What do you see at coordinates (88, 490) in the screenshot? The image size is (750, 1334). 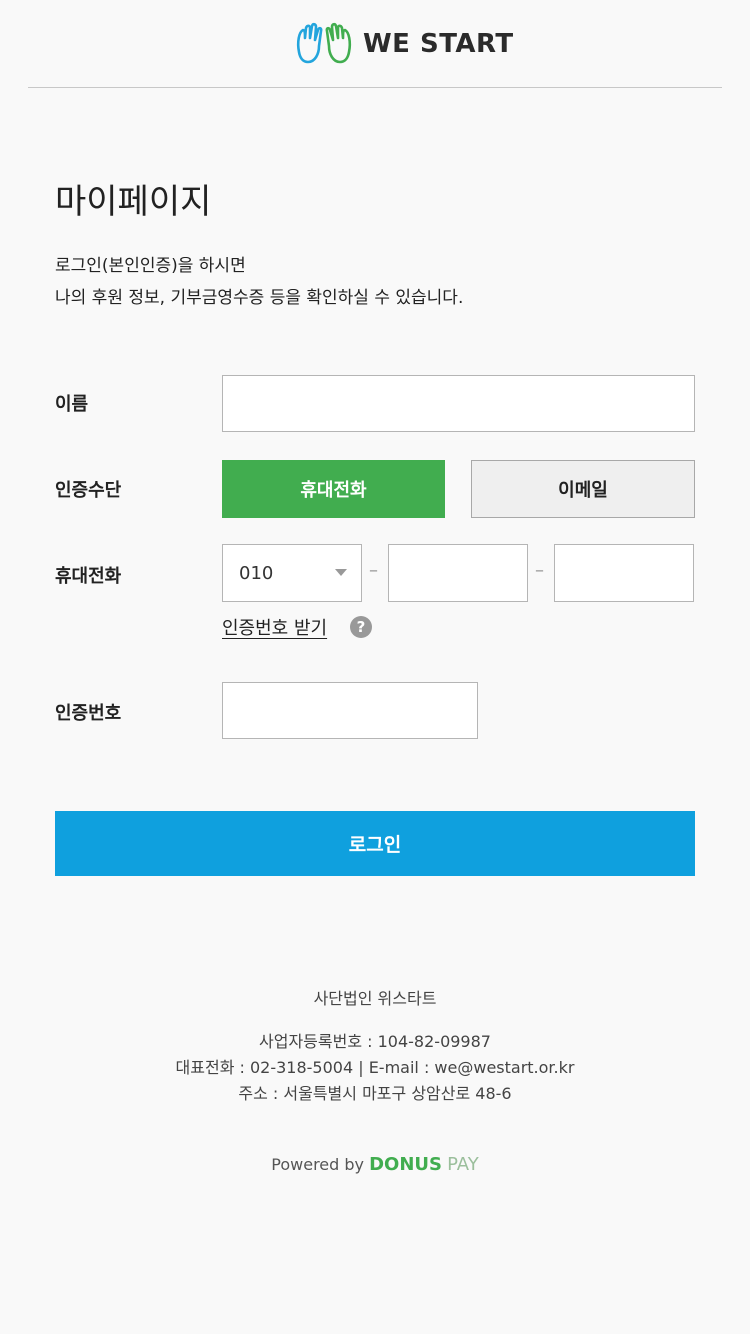 I see `auth-method-label: 인증수단` at bounding box center [88, 490].